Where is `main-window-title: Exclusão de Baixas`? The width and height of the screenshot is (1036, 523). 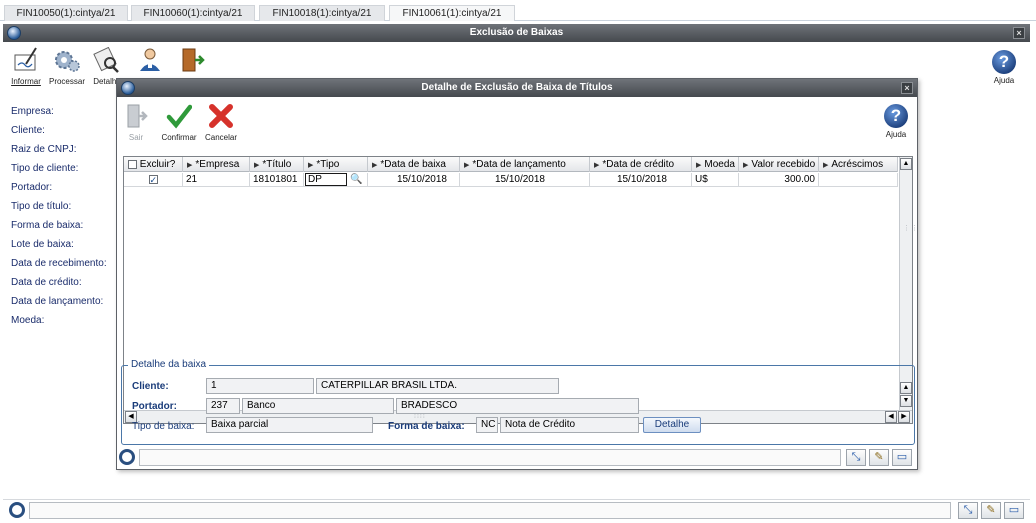
main-window-title: Exclusão de Baixas is located at coordinates (516, 32).